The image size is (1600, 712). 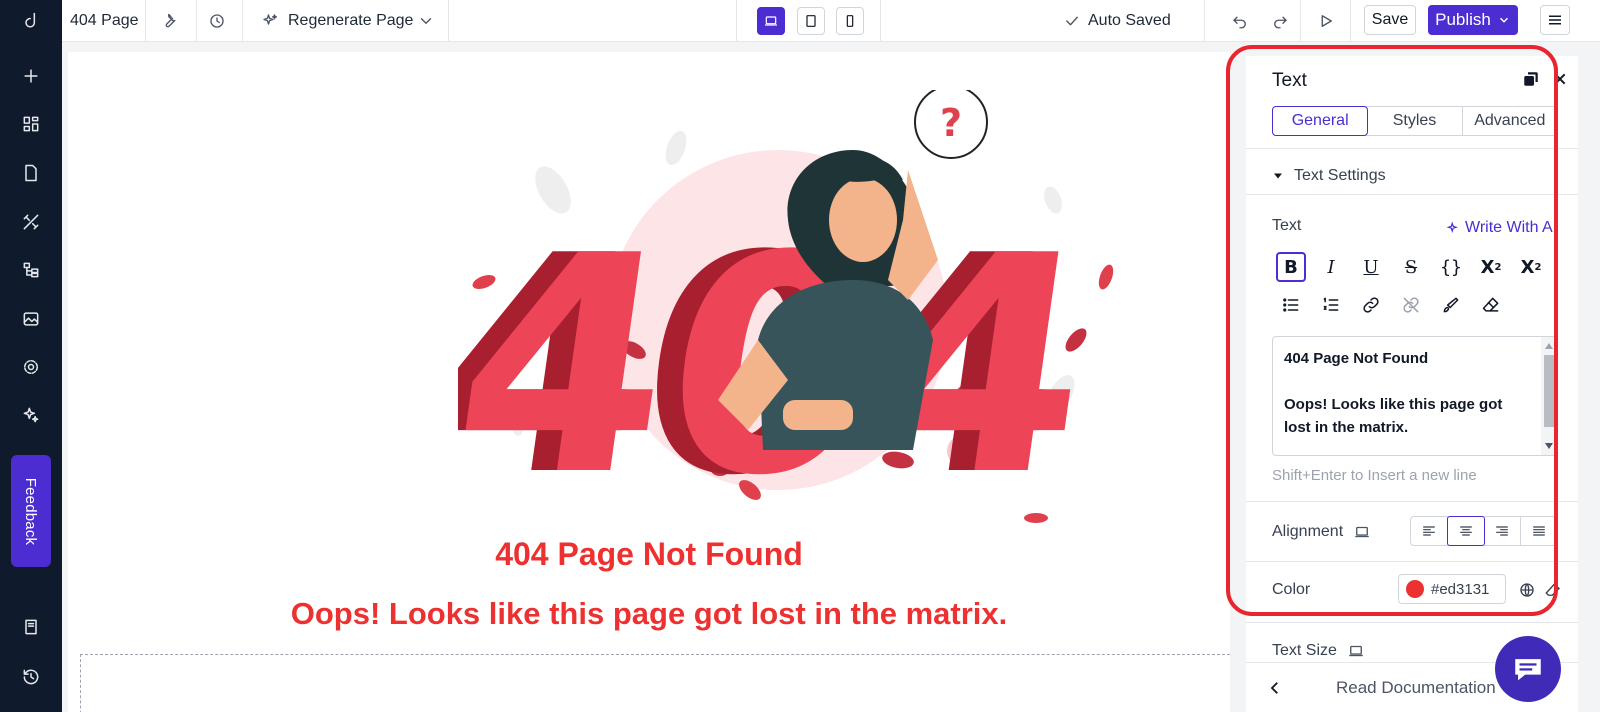 I want to click on hamburger-menu-button, so click(x=1555, y=20).